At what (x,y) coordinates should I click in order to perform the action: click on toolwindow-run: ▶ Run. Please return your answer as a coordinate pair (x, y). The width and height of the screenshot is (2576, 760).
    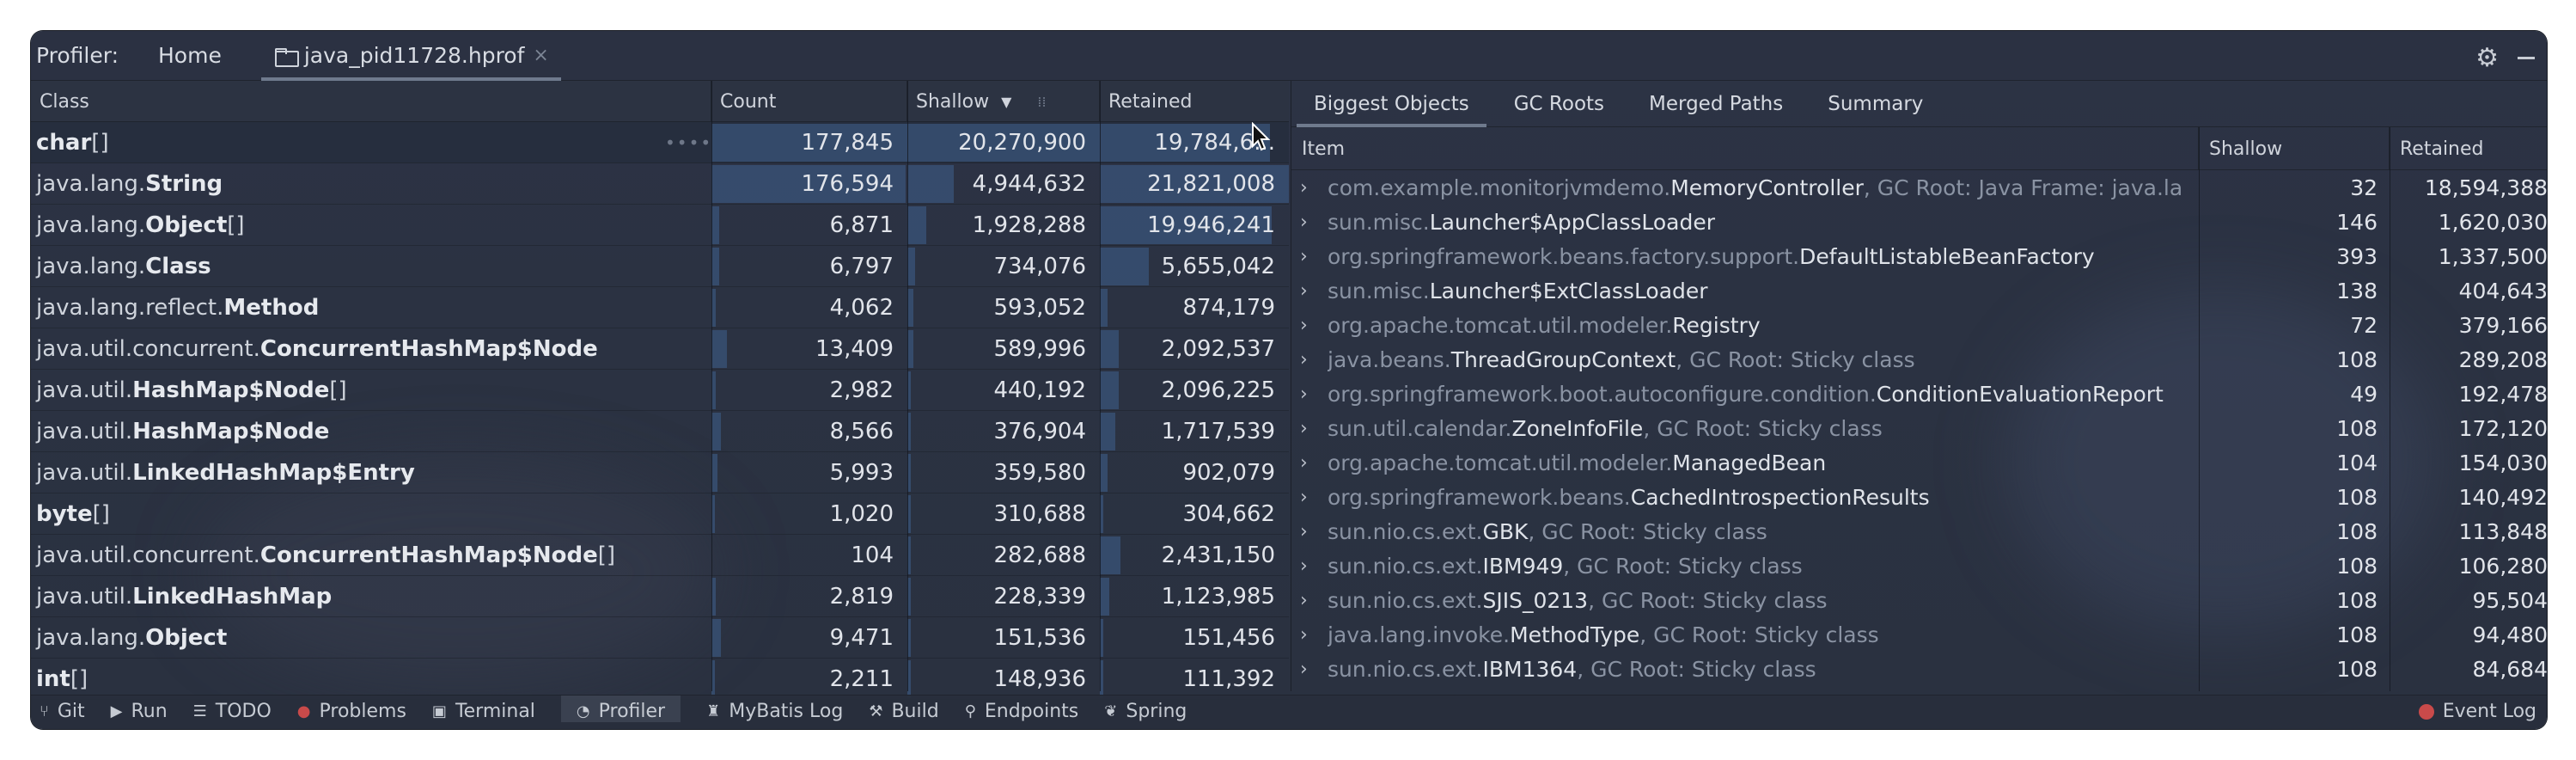
    Looking at the image, I should click on (139, 709).